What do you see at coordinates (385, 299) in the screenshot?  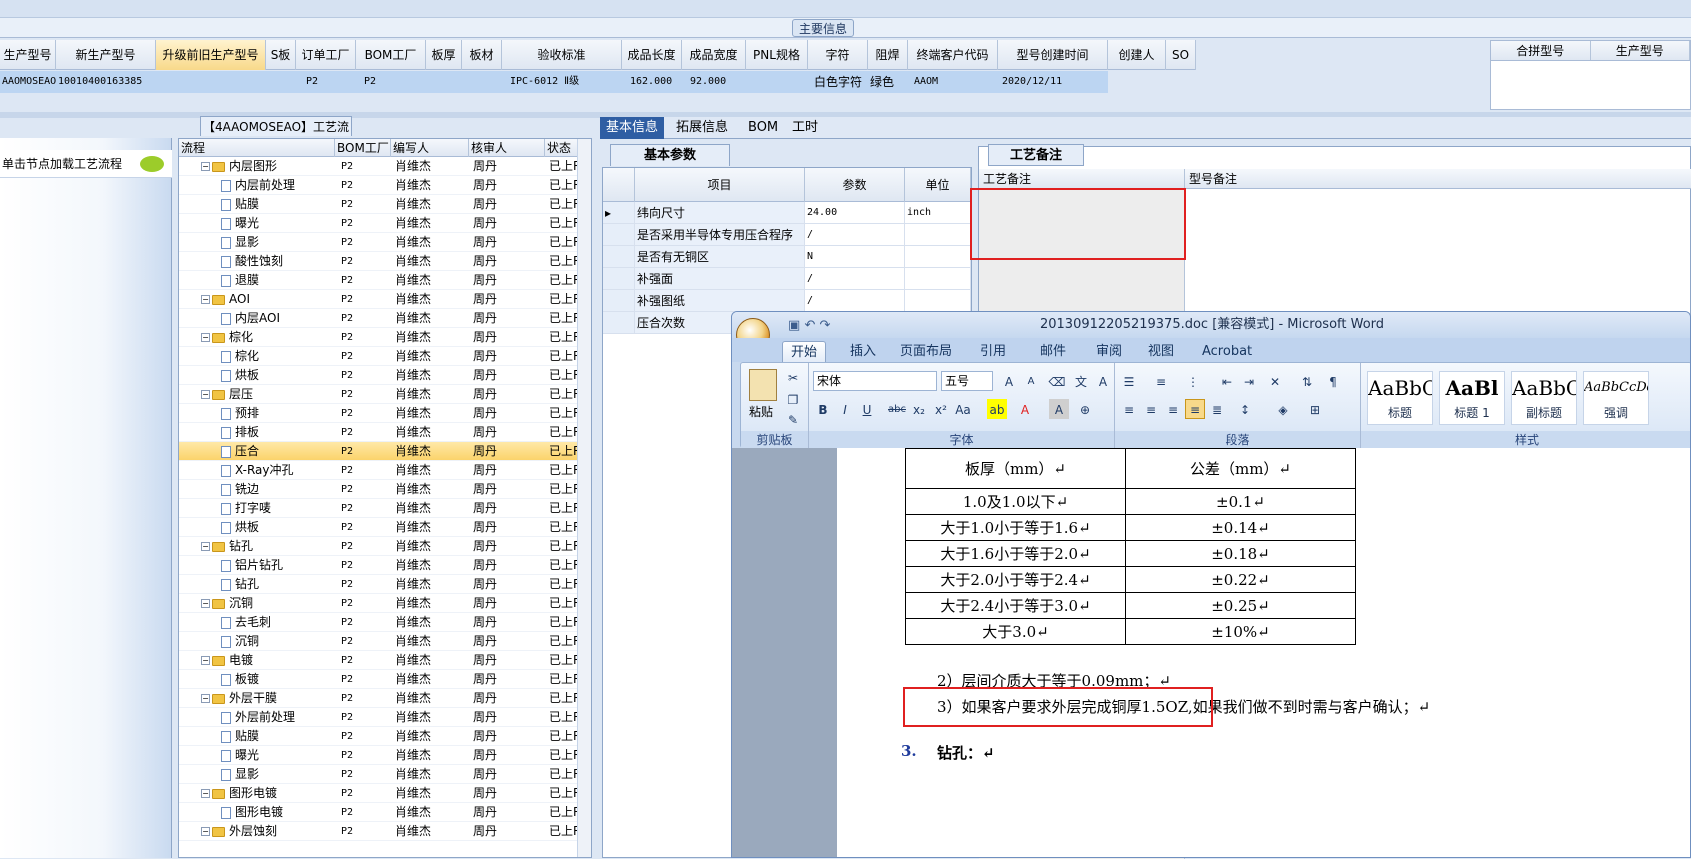 I see `tree-row: − AOI P2 肖维杰 周丹 已上R` at bounding box center [385, 299].